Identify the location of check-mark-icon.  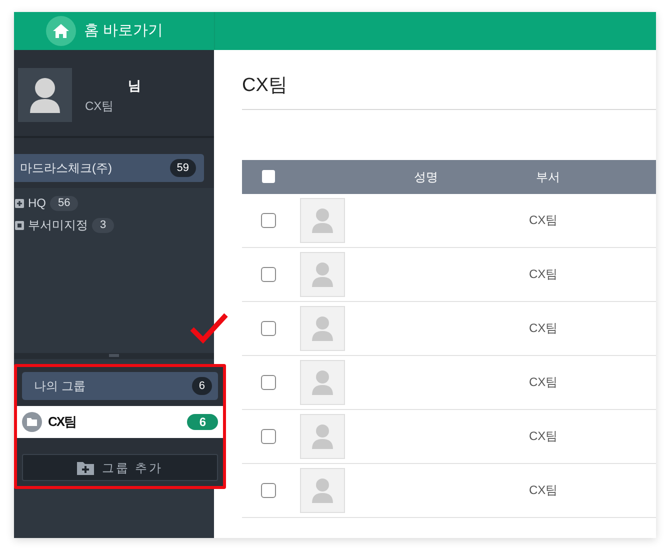
(209, 328).